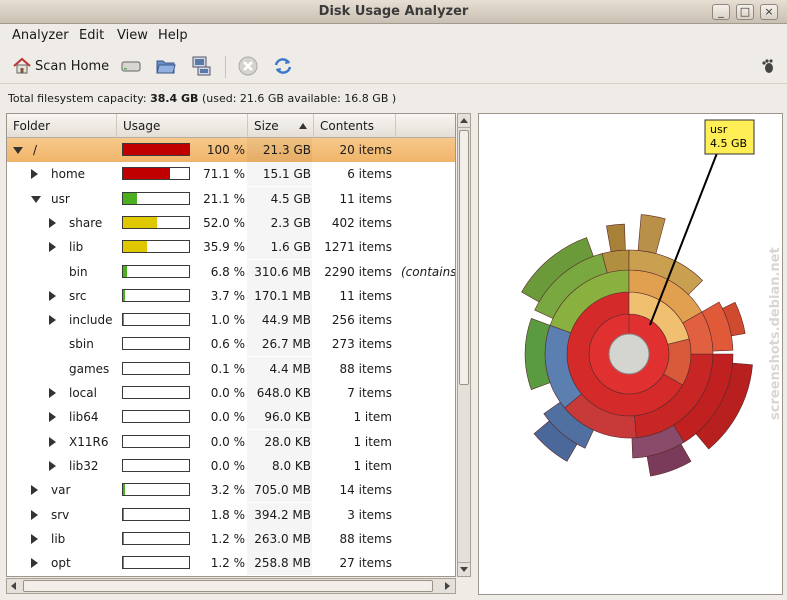 This screenshot has height=600, width=787. What do you see at coordinates (464, 569) in the screenshot?
I see `scroll-down-arrow` at bounding box center [464, 569].